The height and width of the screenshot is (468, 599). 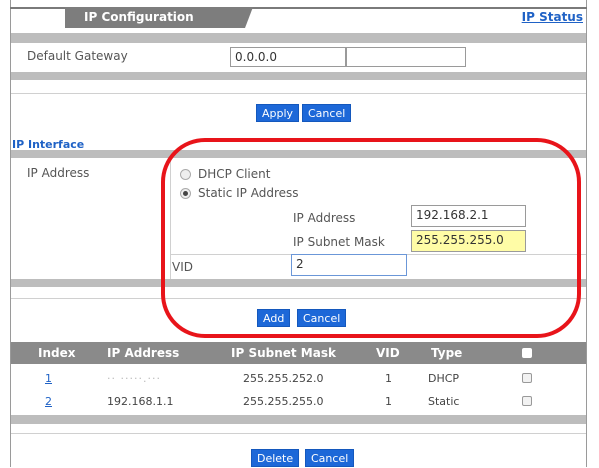 What do you see at coordinates (406, 57) in the screenshot?
I see `default-gateway-extension` at bounding box center [406, 57].